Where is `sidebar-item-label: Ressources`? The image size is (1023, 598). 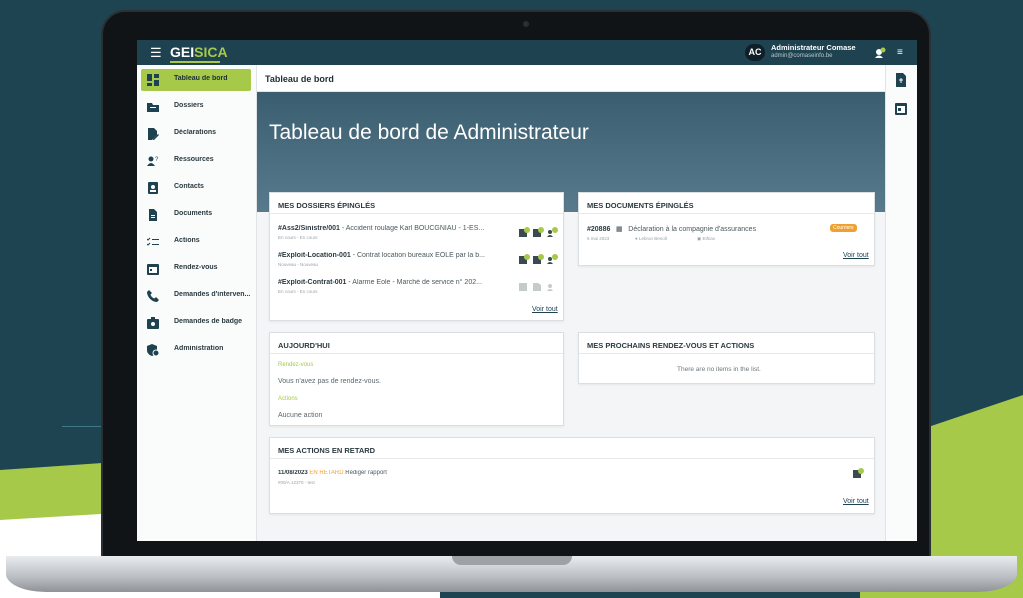 sidebar-item-label: Ressources is located at coordinates (194, 159).